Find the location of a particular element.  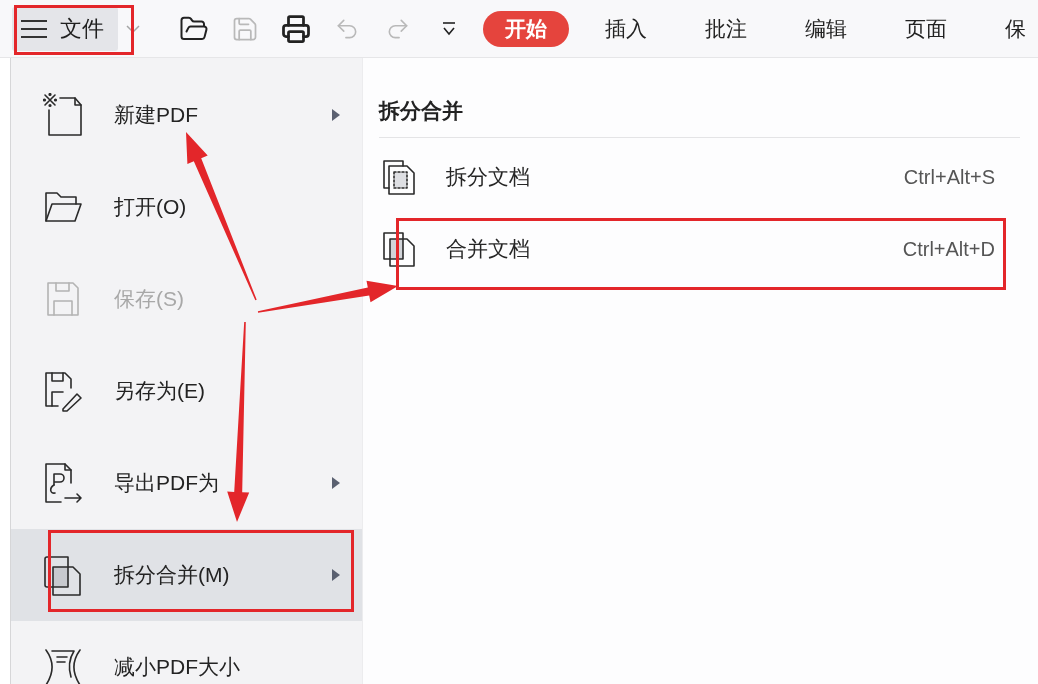

menu-item: 打开(O) is located at coordinates (186, 207).